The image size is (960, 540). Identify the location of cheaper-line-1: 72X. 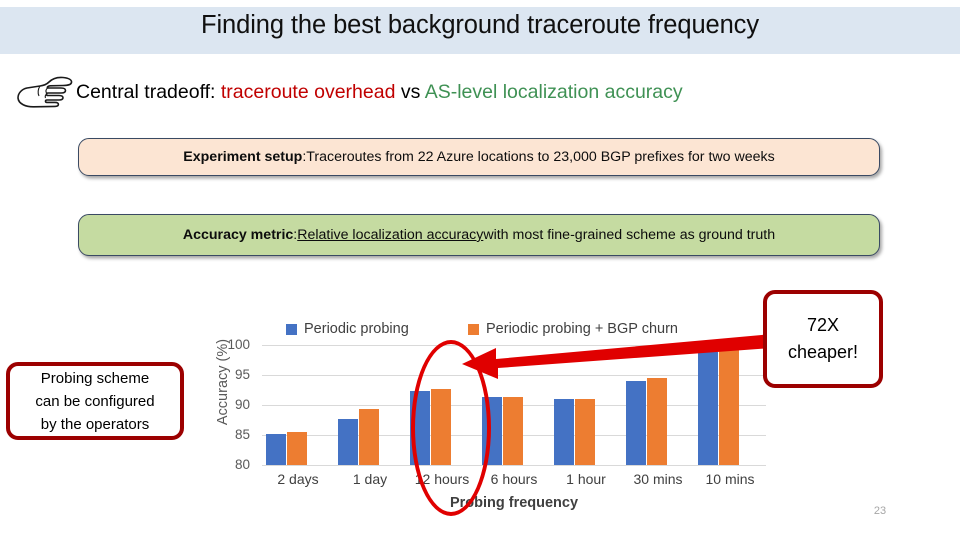
(823, 325).